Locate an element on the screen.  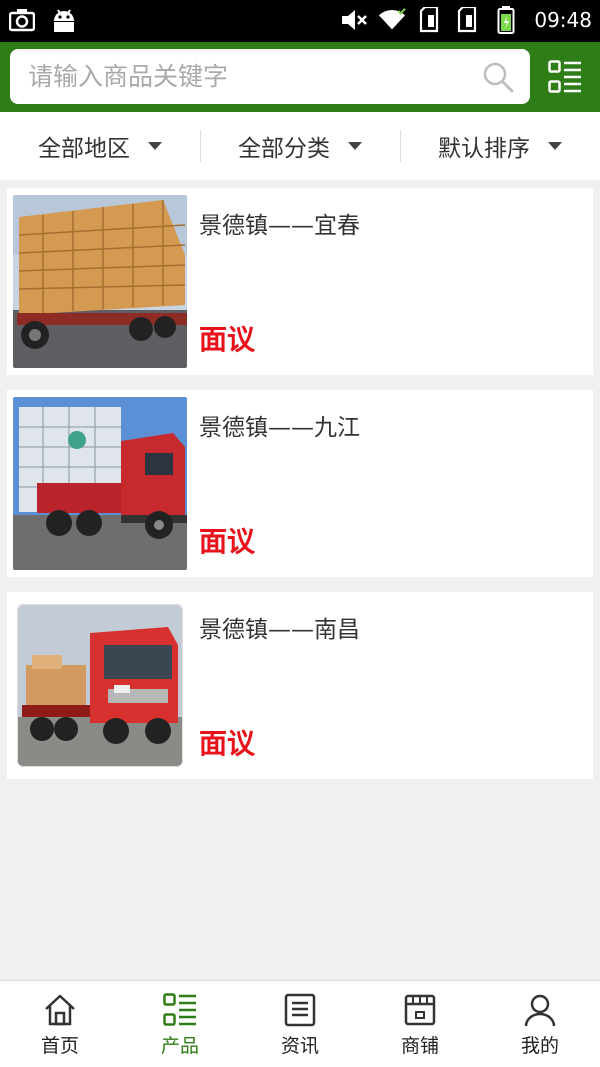
nav-home: 首页 is located at coordinates (60, 1024).